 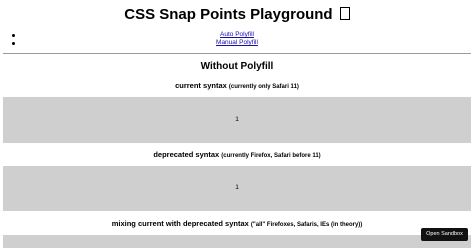 I want to click on horizontal-divider, so click(x=237, y=53).